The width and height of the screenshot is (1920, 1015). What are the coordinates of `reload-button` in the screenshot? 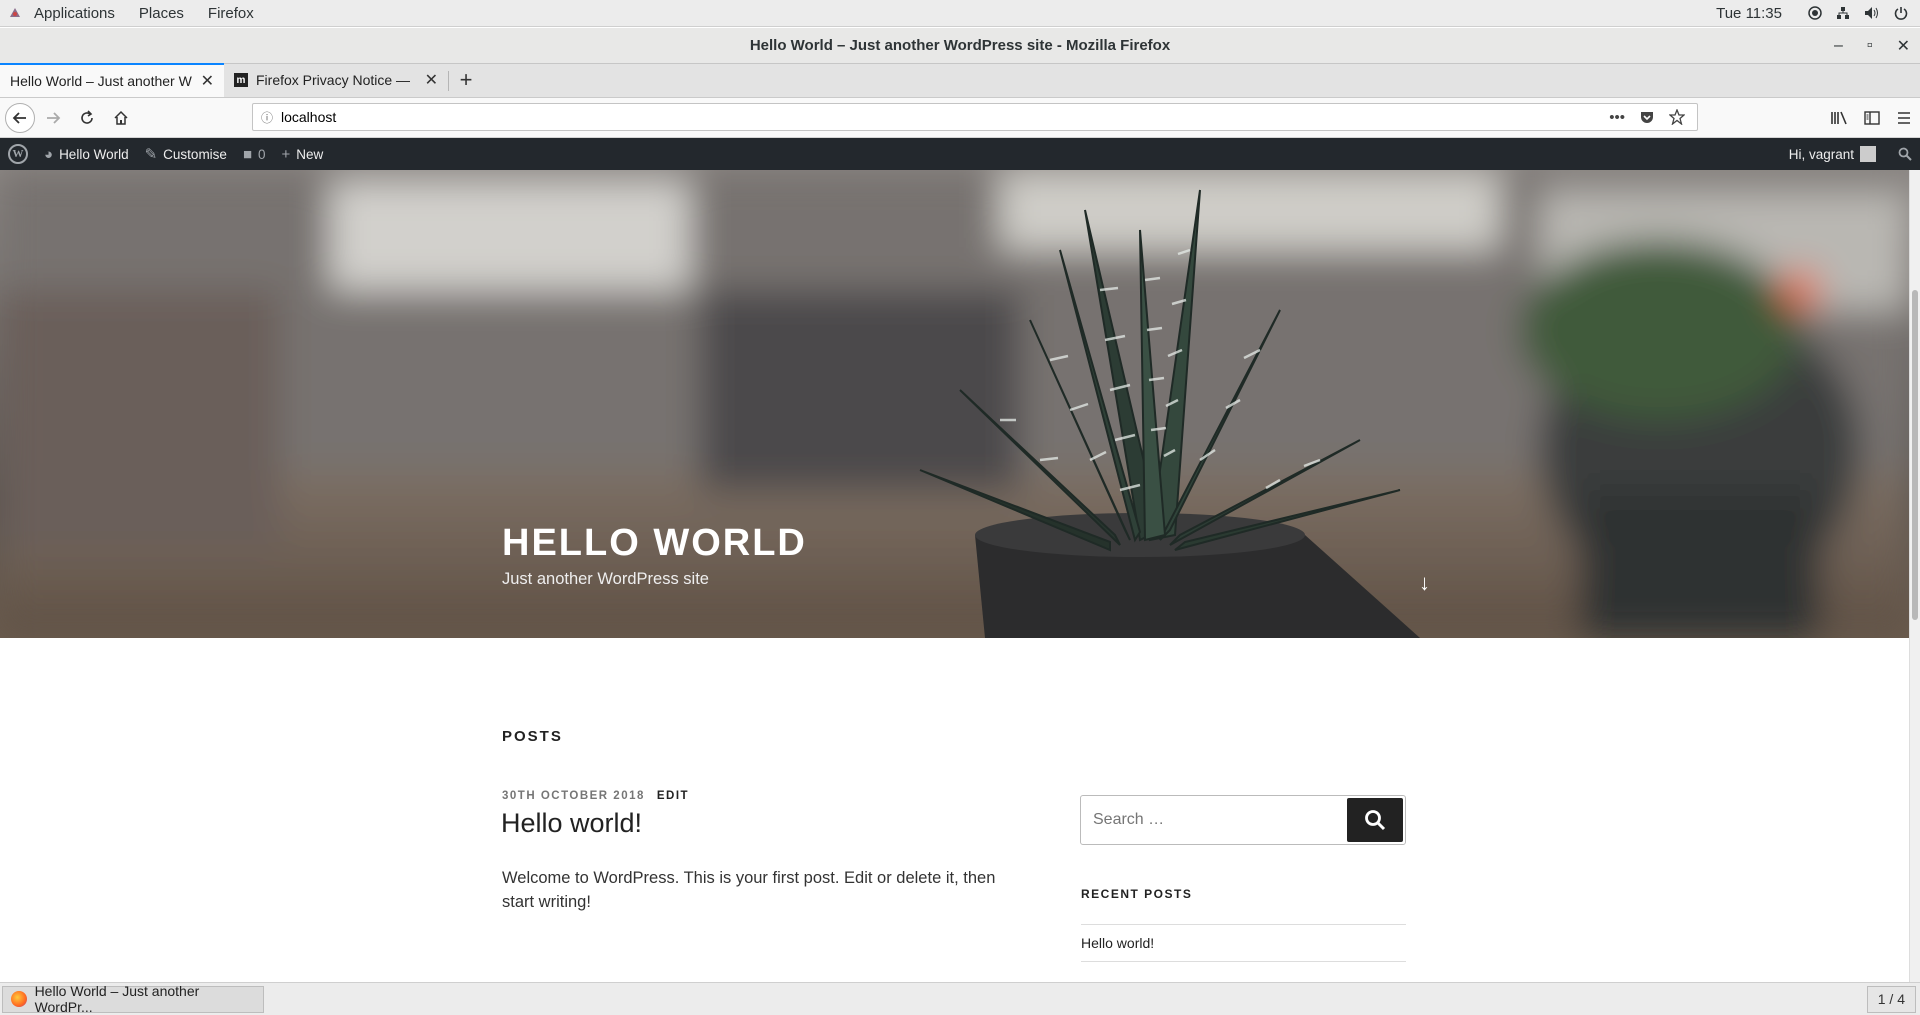 It's located at (87, 118).